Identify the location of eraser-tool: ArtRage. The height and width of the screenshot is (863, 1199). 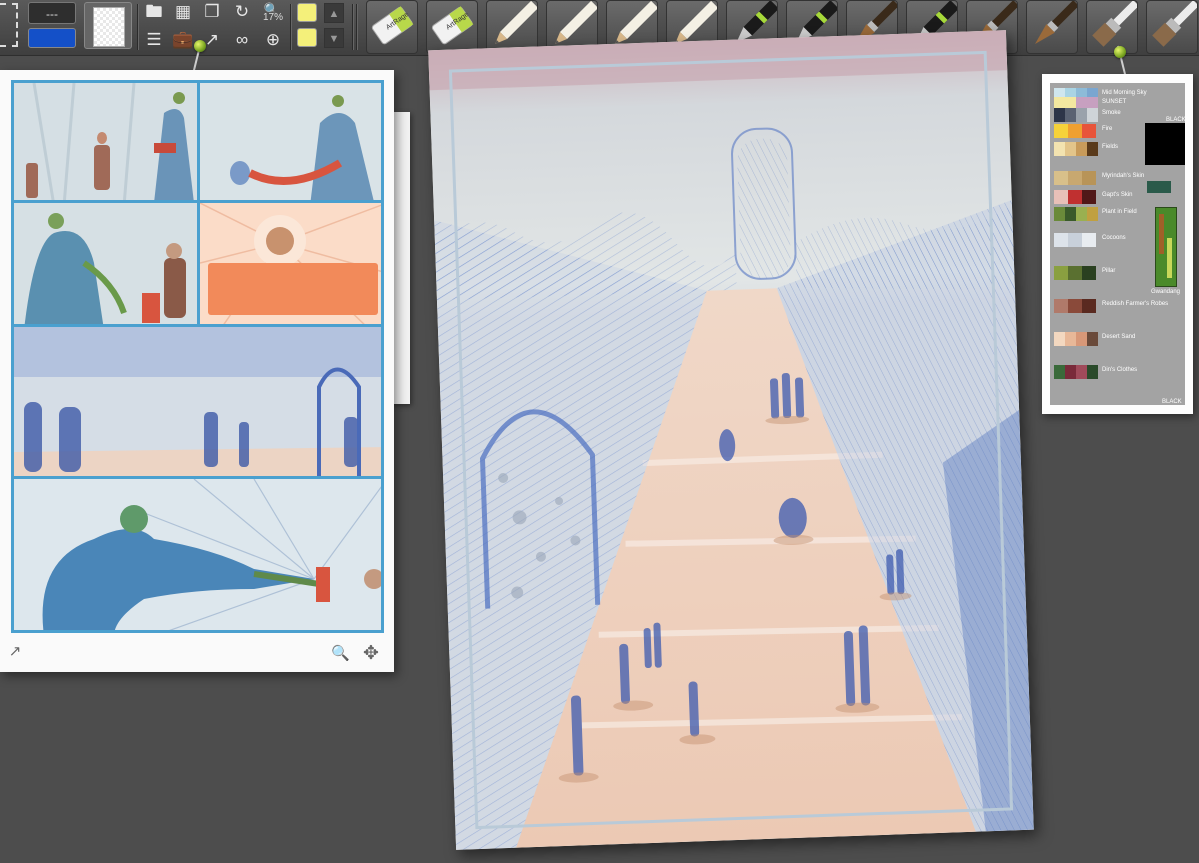
(392, 27).